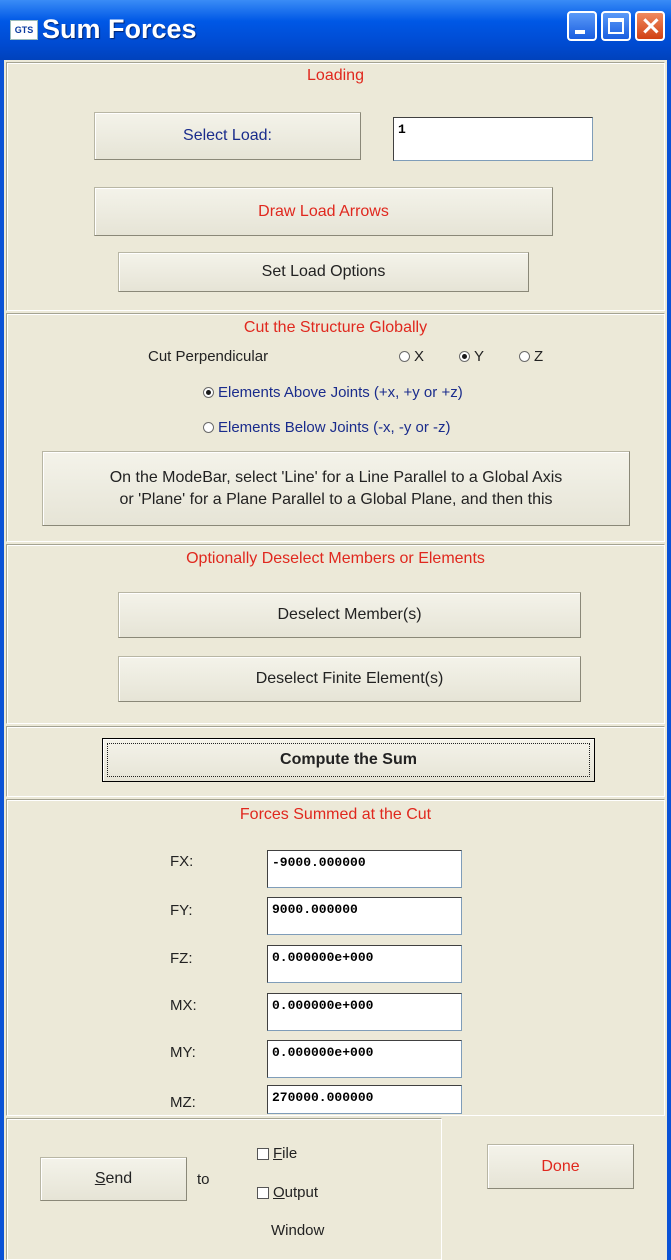 The image size is (671, 1260). What do you see at coordinates (183, 1102) in the screenshot?
I see `mz-label: MZ:` at bounding box center [183, 1102].